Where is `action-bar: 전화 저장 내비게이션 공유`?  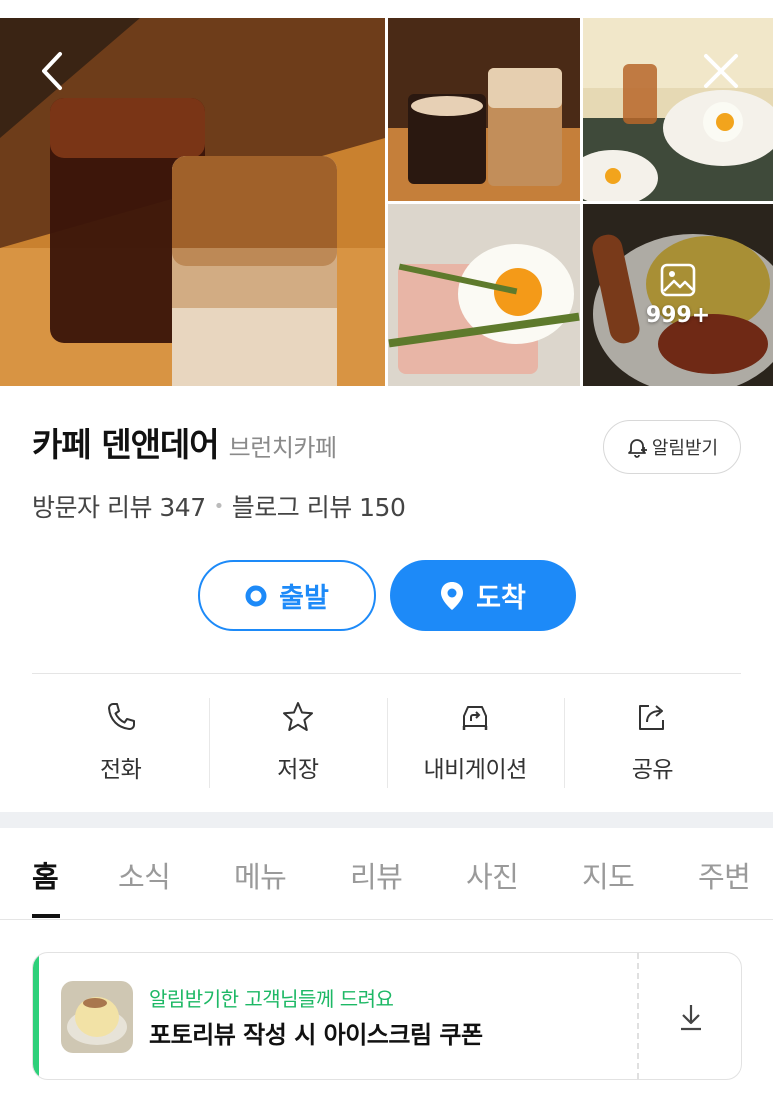 action-bar: 전화 저장 내비게이션 공유 is located at coordinates (386, 740).